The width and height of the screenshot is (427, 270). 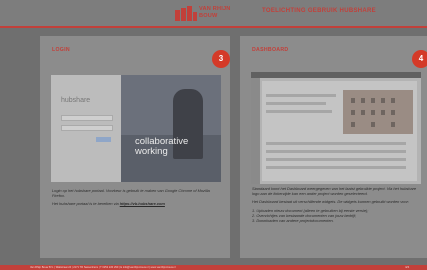 What do you see at coordinates (407, 267) in the screenshot?
I see `page-number: 4/4` at bounding box center [407, 267].